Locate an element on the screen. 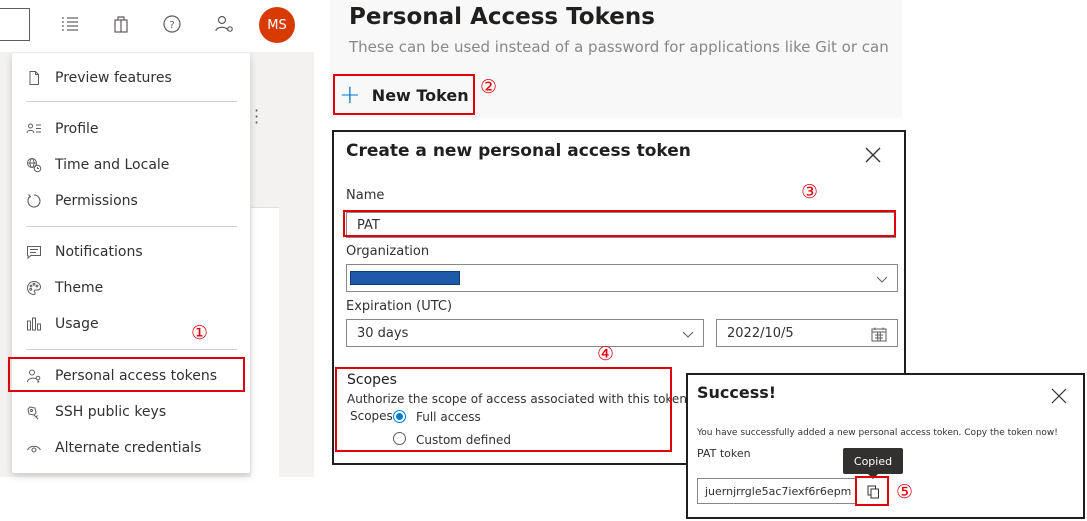 This screenshot has height=521, width=1087. name-label: Name is located at coordinates (365, 195).